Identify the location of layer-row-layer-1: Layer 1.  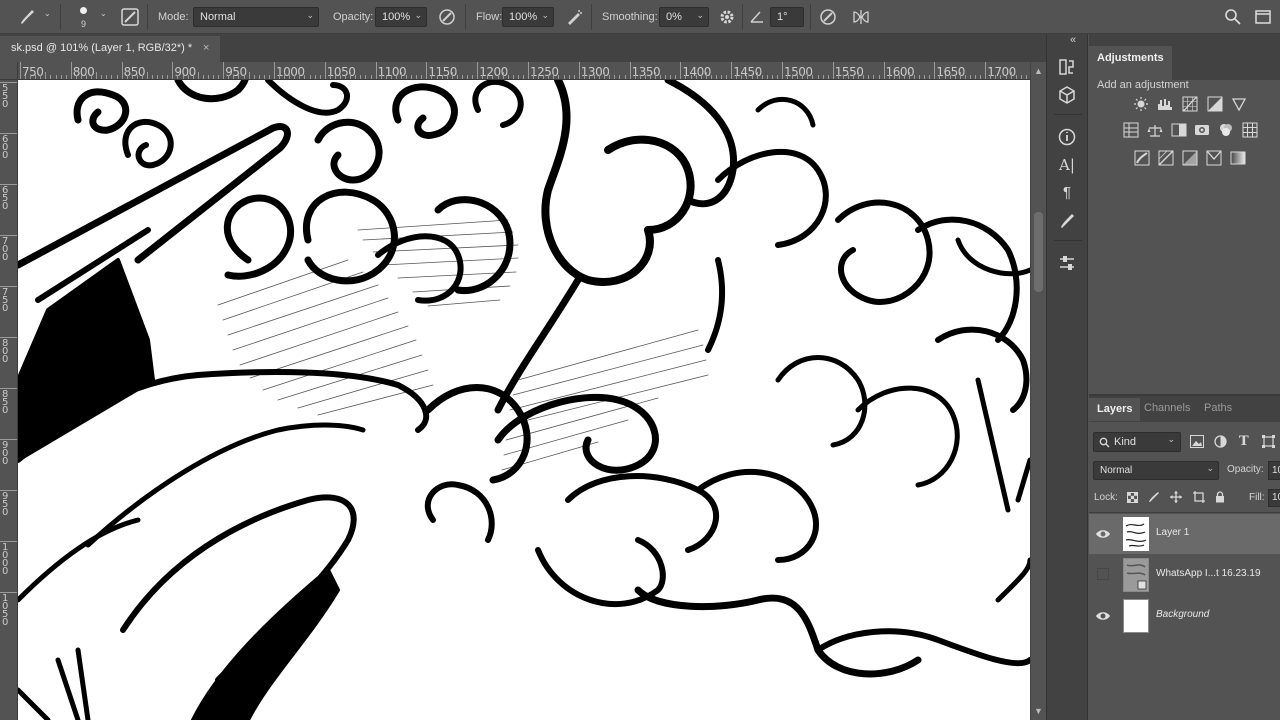
(1184, 534).